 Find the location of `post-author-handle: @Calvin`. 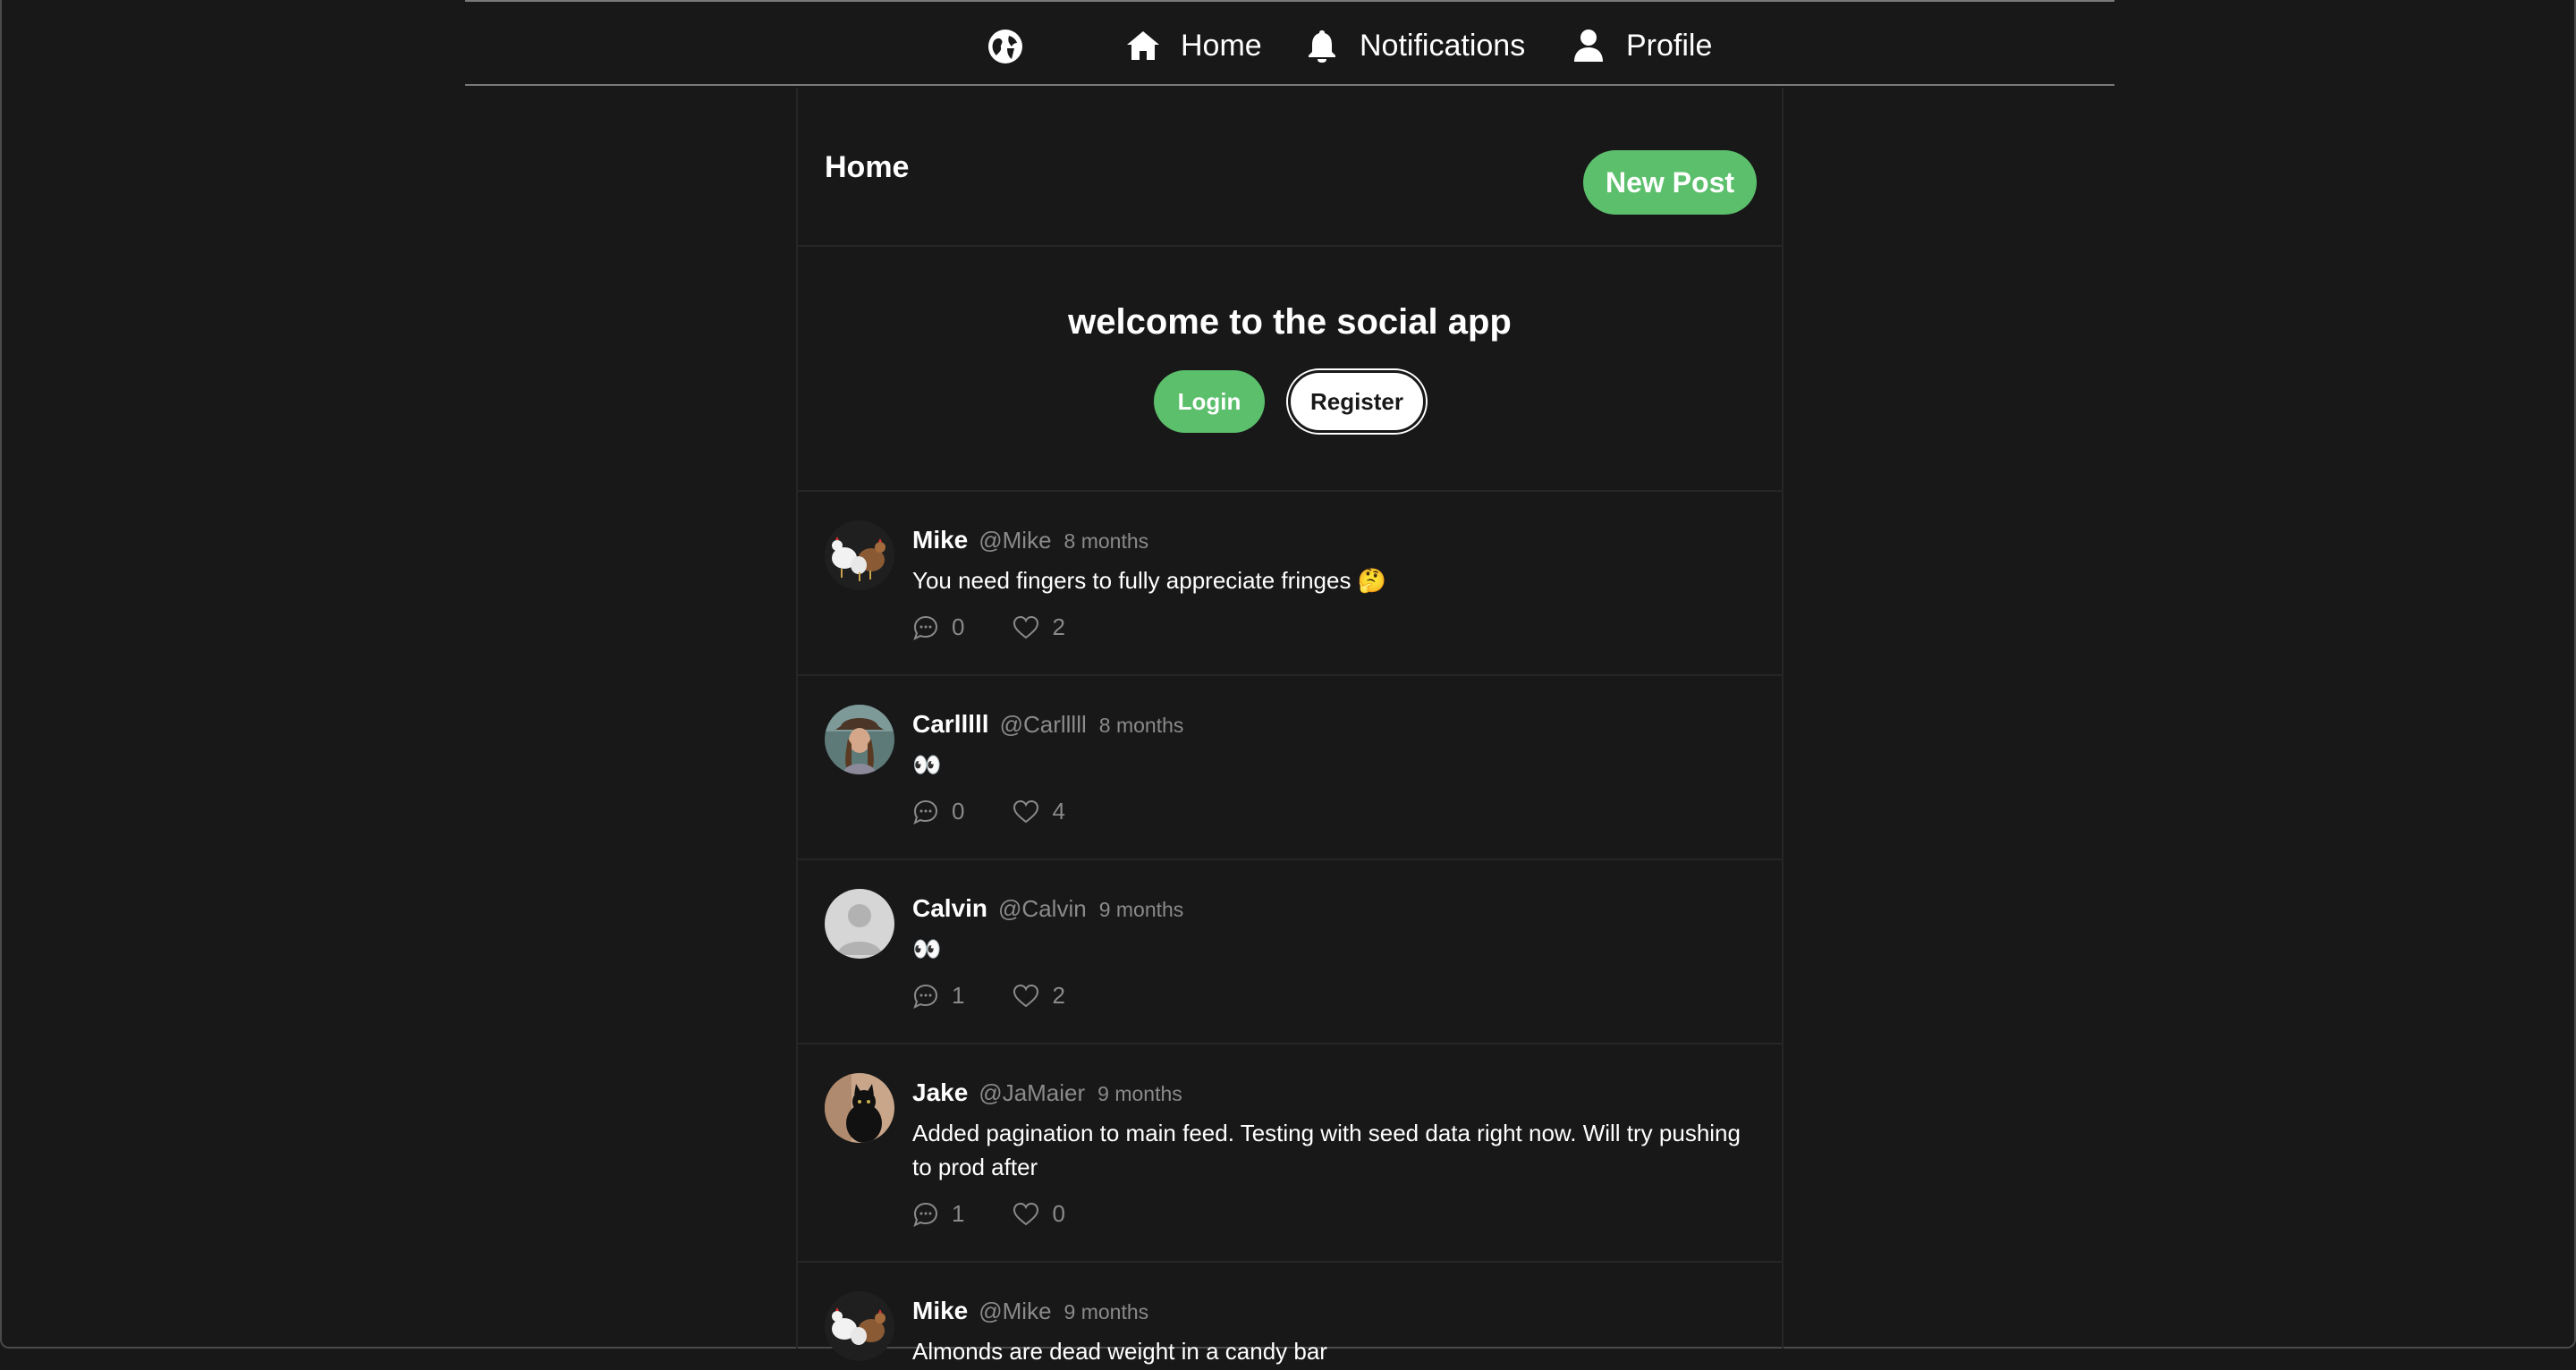

post-author-handle: @Calvin is located at coordinates (1042, 909).